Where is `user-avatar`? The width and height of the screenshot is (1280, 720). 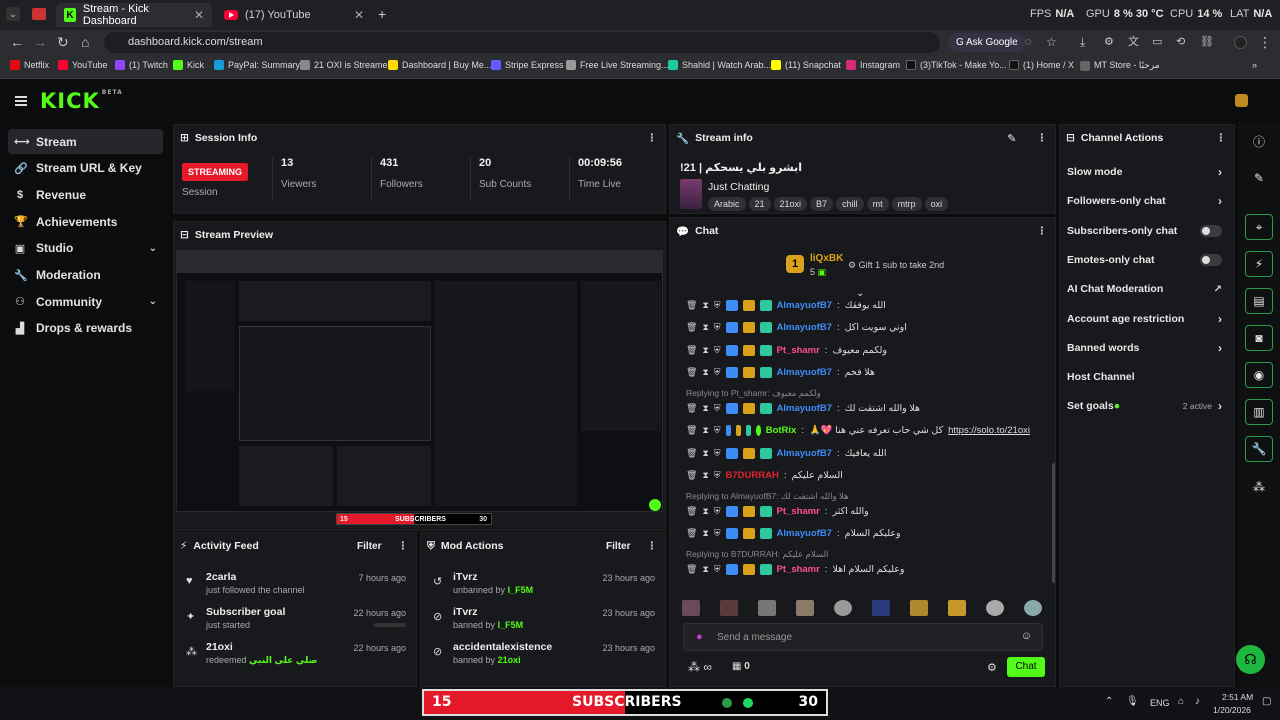 user-avatar is located at coordinates (1241, 100).